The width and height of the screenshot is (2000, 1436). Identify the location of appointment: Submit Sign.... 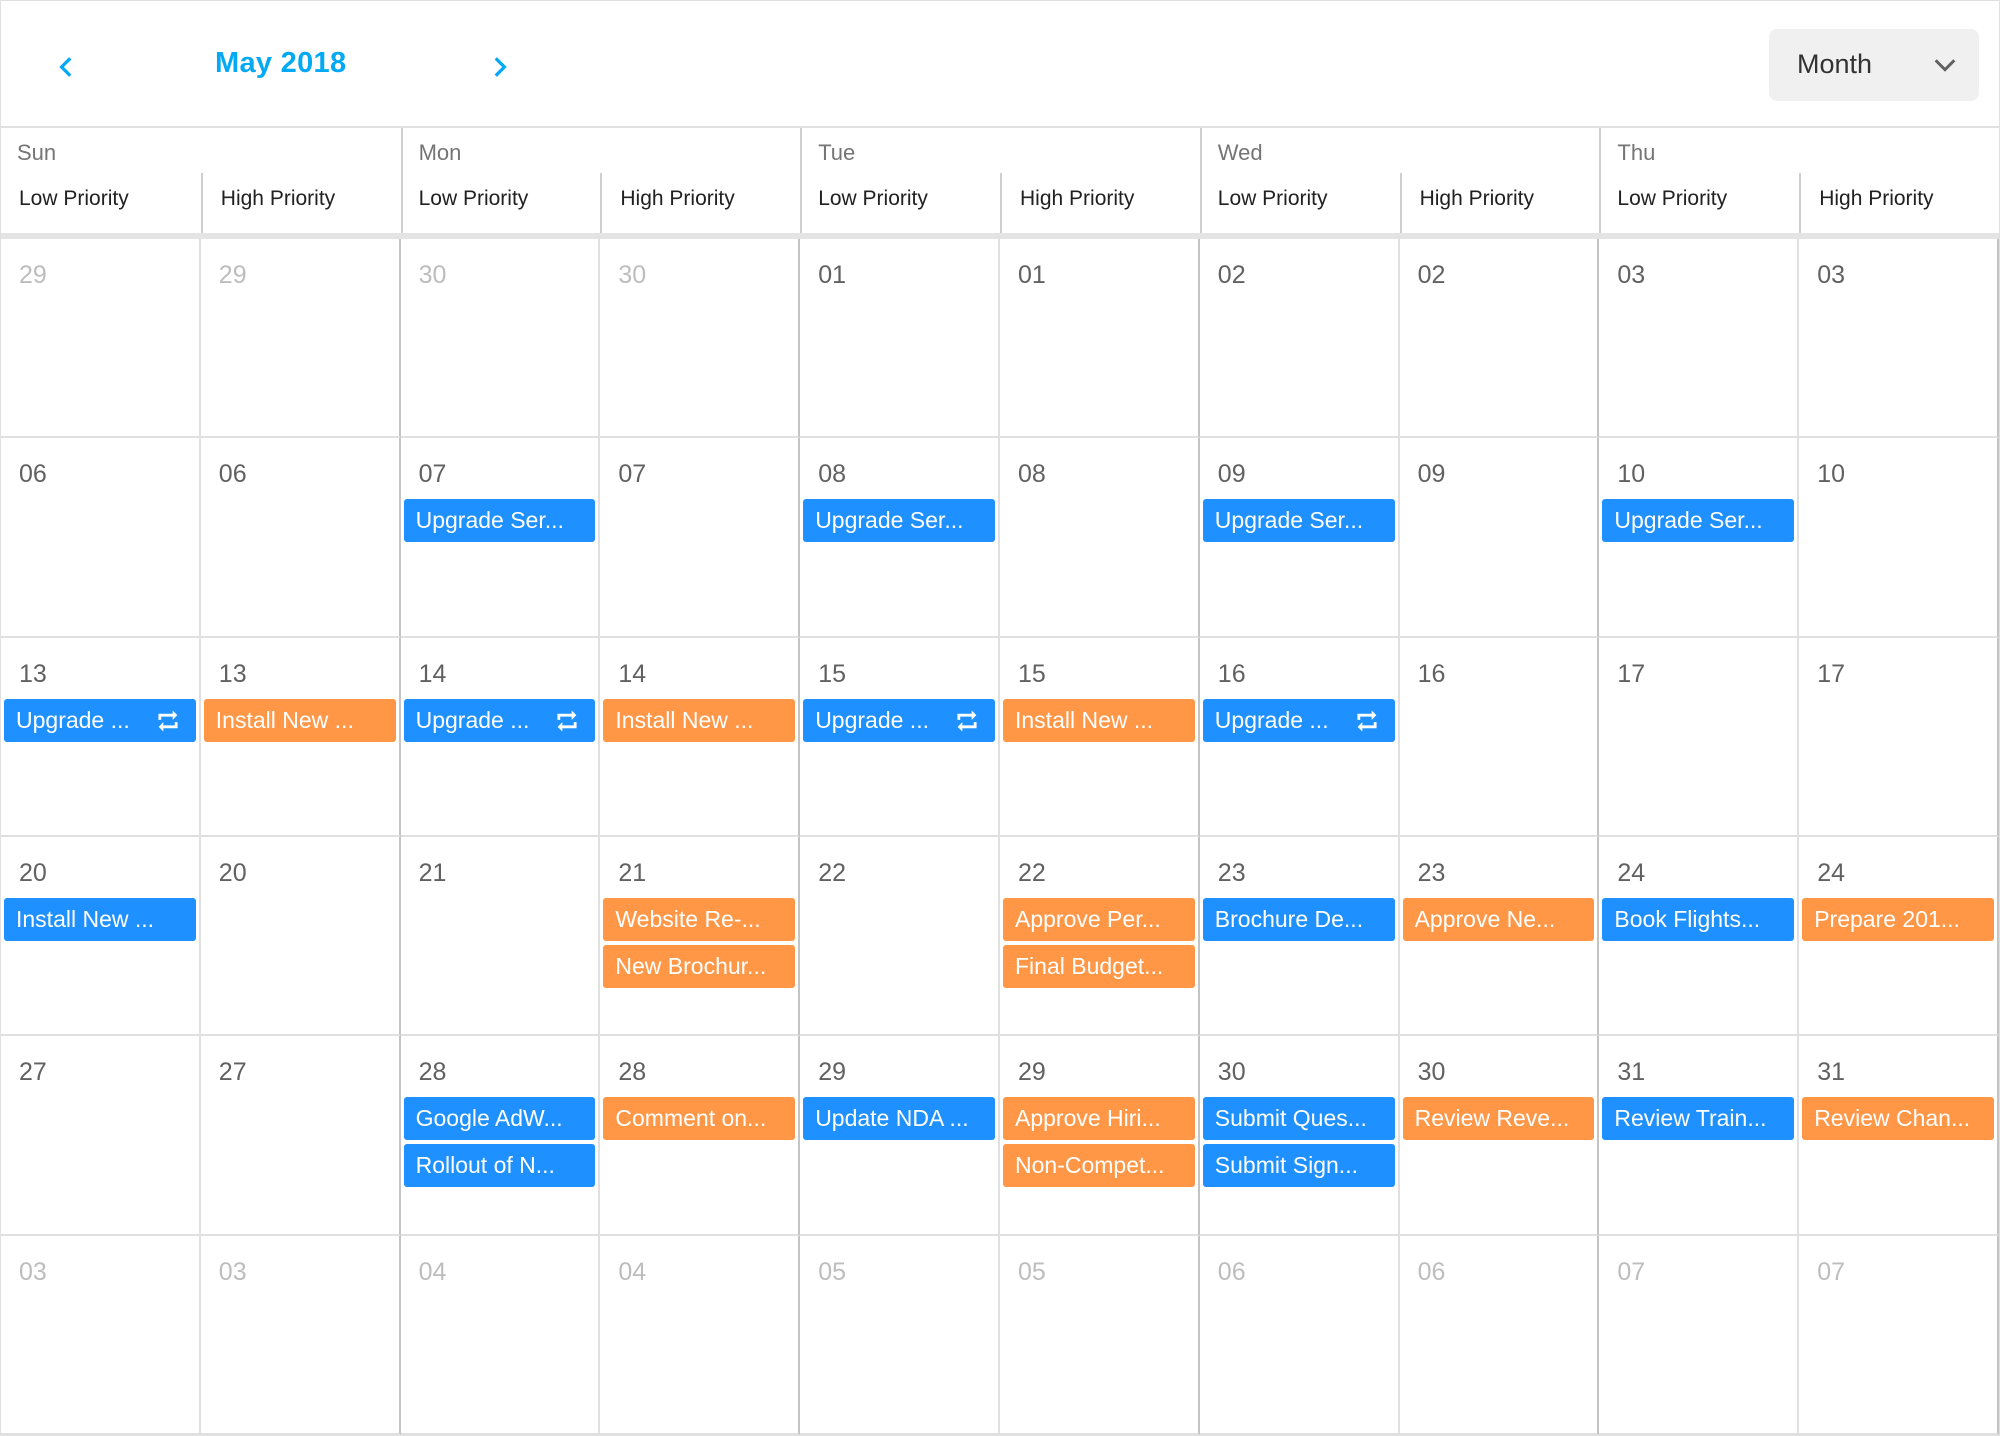
(1298, 1166).